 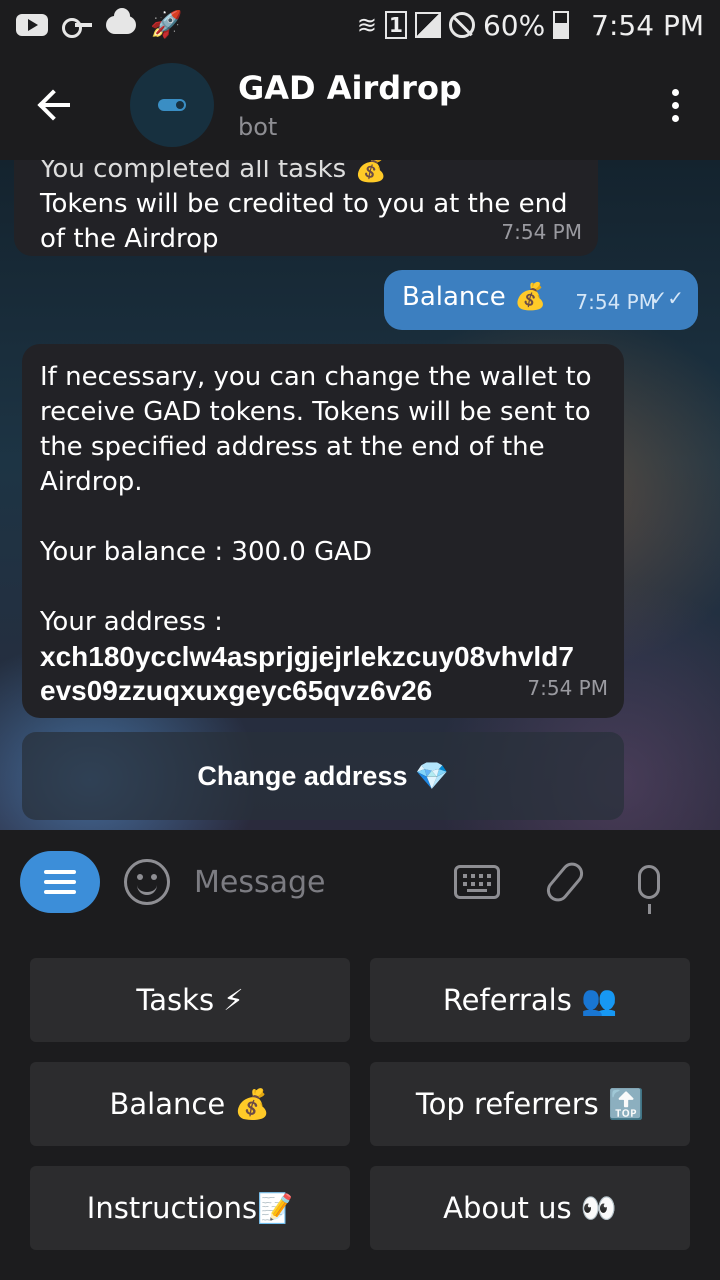 What do you see at coordinates (427, 25) in the screenshot?
I see `signal-icon` at bounding box center [427, 25].